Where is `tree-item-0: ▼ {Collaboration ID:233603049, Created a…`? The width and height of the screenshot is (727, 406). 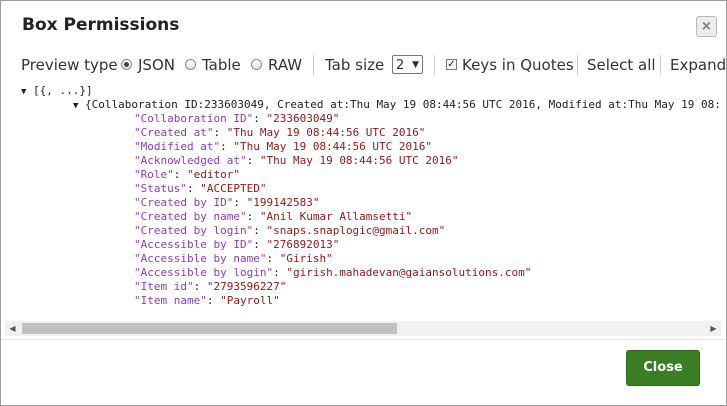
tree-item-0: ▼ {Collaboration ID:233603049, Created a… is located at coordinates (397, 104).